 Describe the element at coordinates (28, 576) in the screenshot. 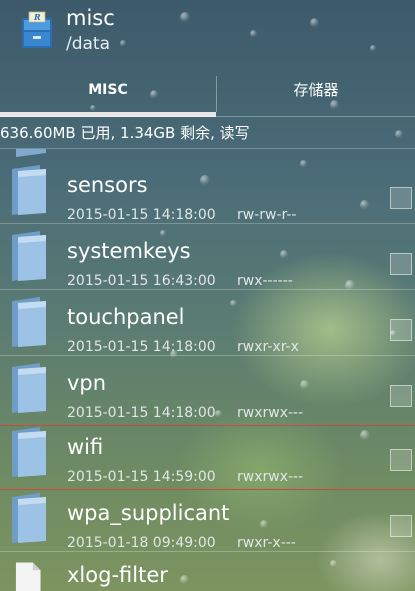

I see `file-icon` at that location.